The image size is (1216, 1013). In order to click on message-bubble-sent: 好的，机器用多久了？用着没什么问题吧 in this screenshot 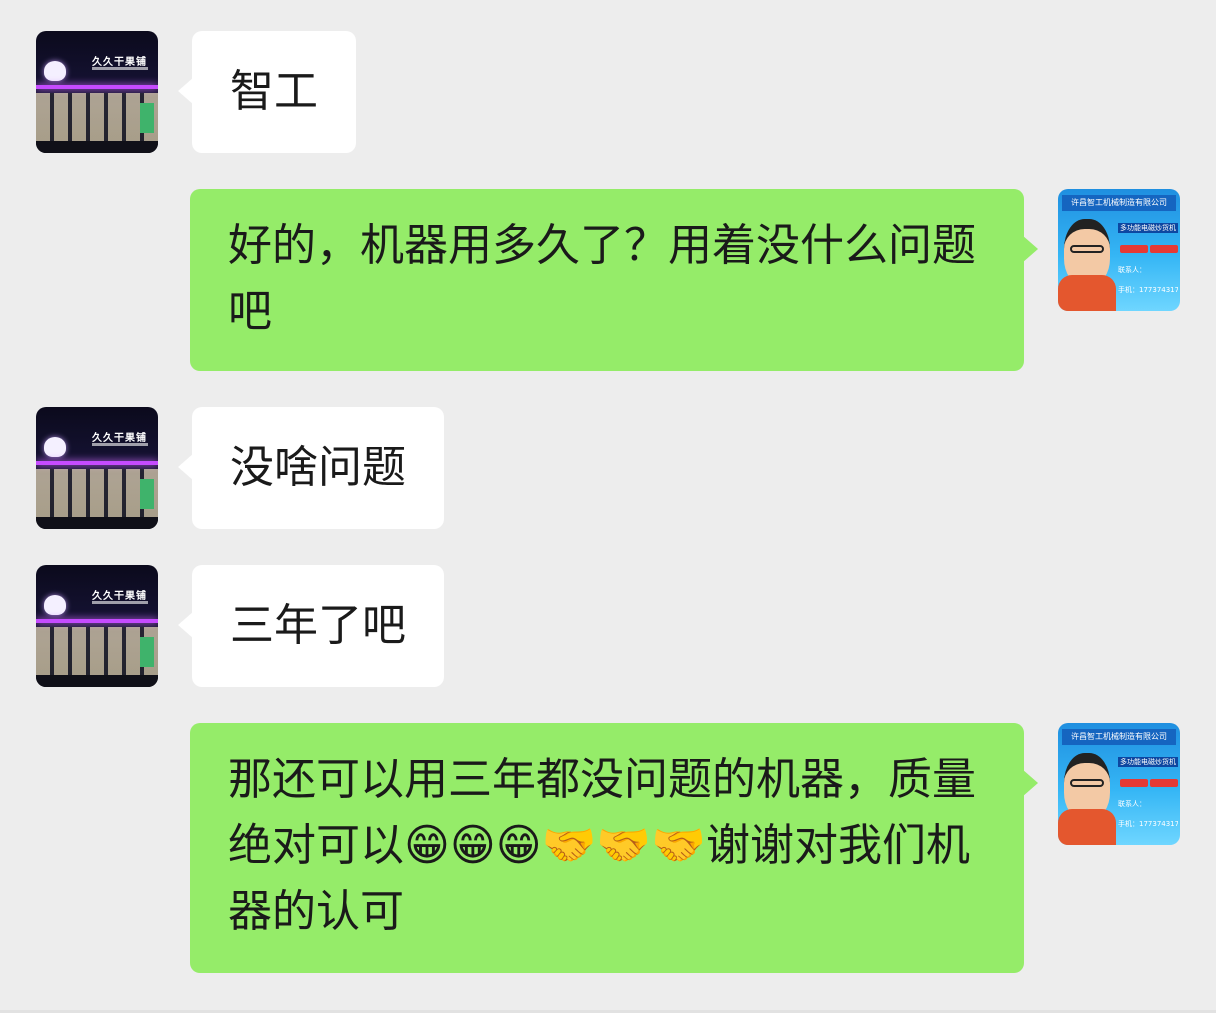, I will do `click(614, 280)`.